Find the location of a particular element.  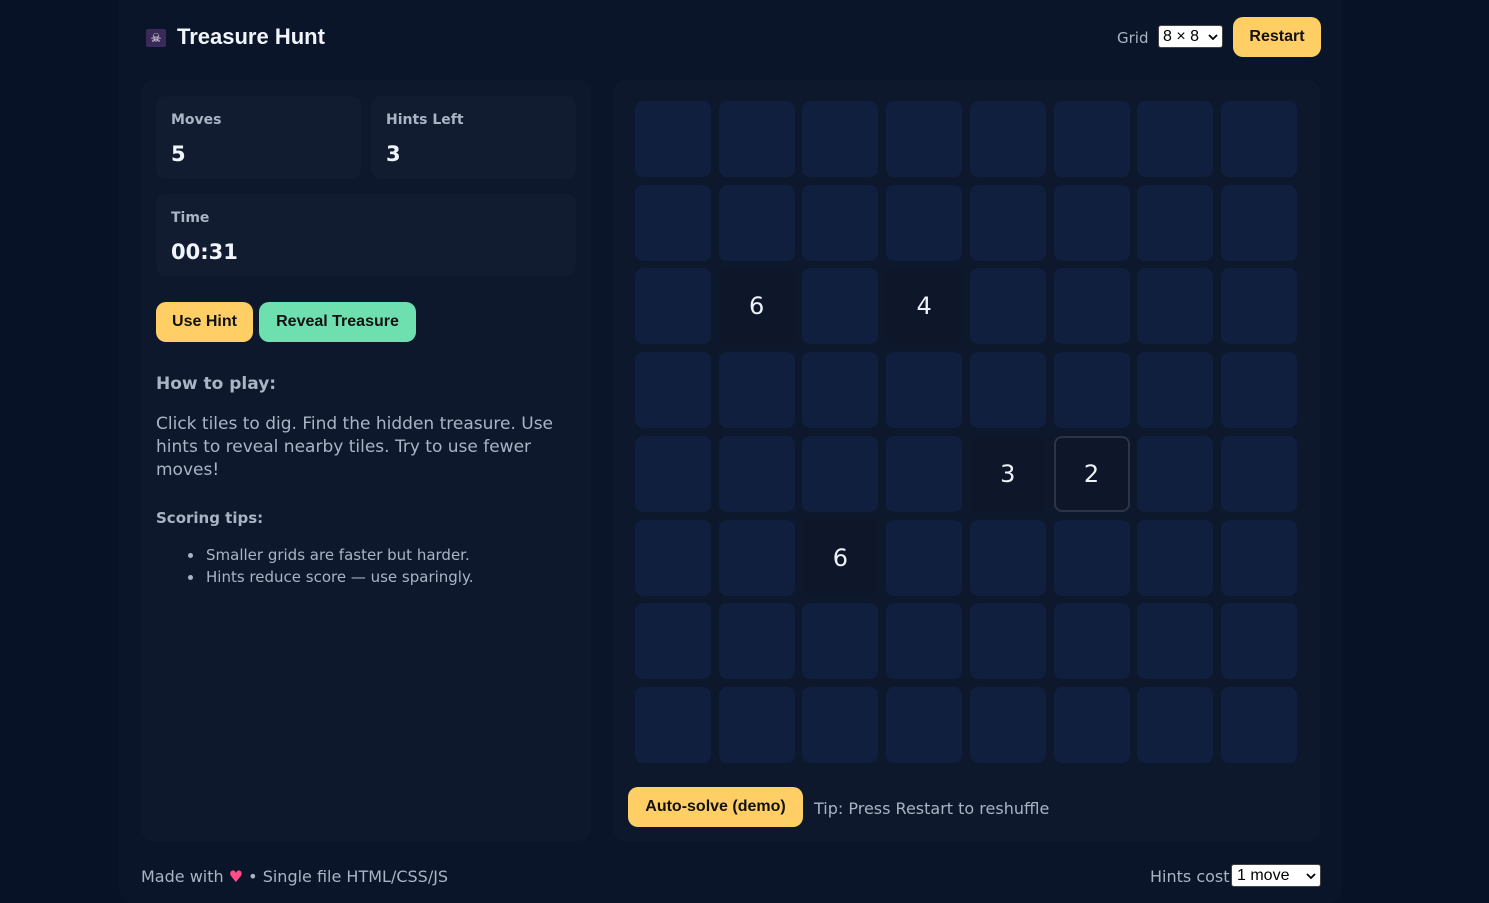

tile-r4-c4 is located at coordinates (924, 390).